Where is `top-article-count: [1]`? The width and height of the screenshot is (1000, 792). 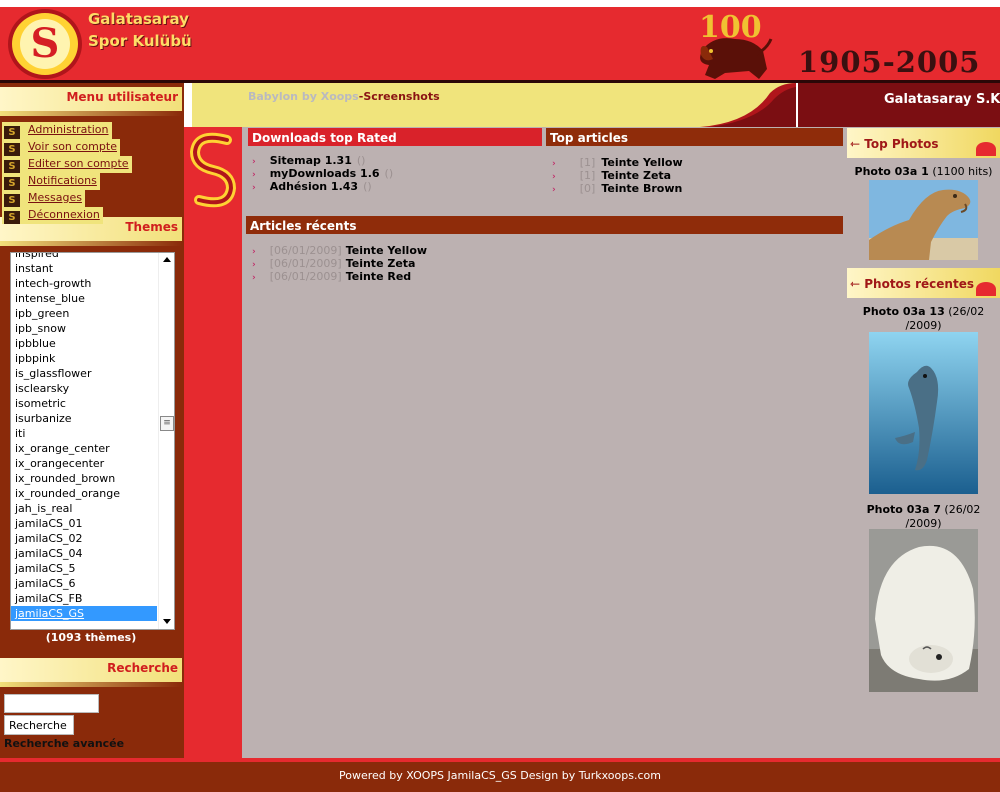
top-article-count: [1] is located at coordinates (587, 162).